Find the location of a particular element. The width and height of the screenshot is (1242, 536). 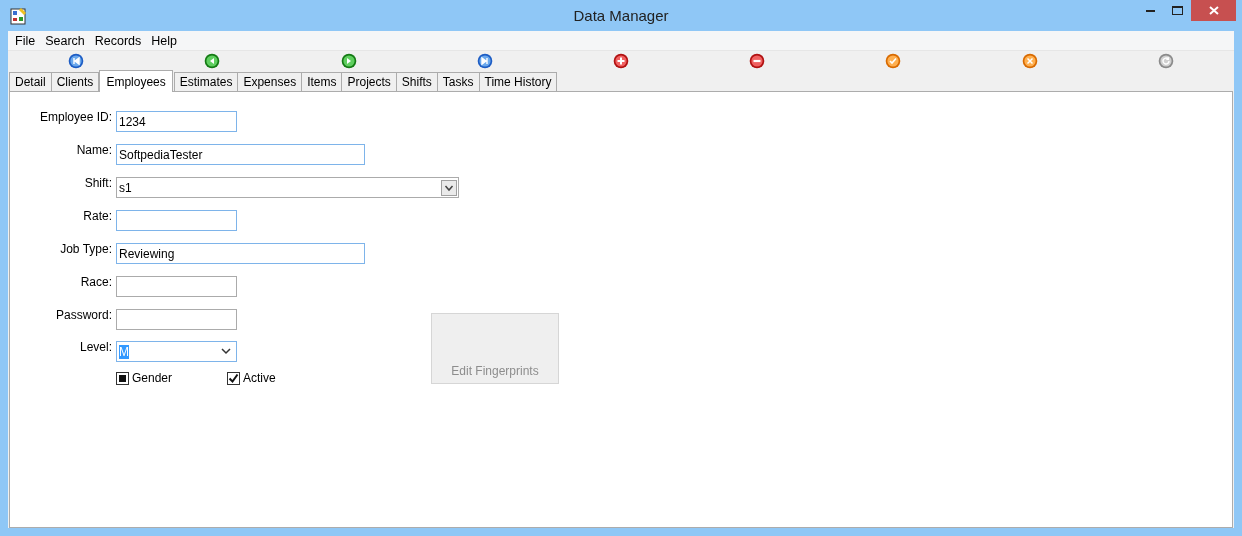

next-button is located at coordinates (348, 61).